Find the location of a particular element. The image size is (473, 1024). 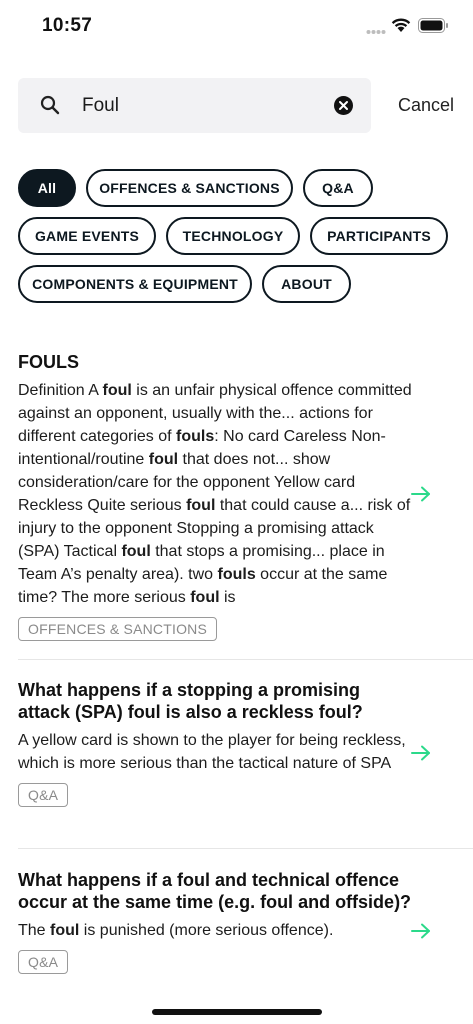

status-bar: 10:57 is located at coordinates (236, 27).